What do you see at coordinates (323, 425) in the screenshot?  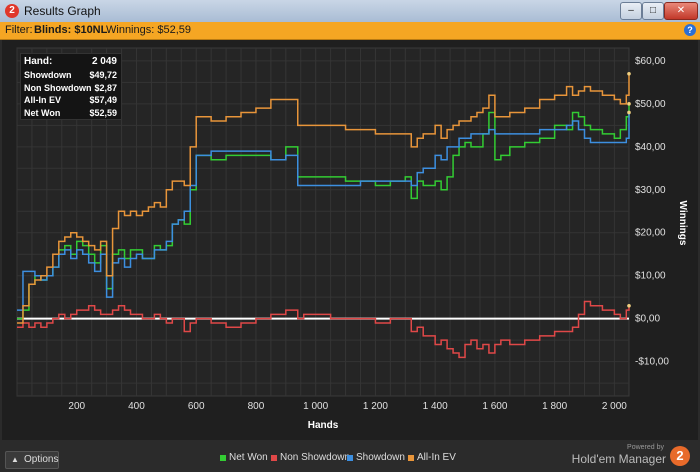 I see `x-axis-title: Hands` at bounding box center [323, 425].